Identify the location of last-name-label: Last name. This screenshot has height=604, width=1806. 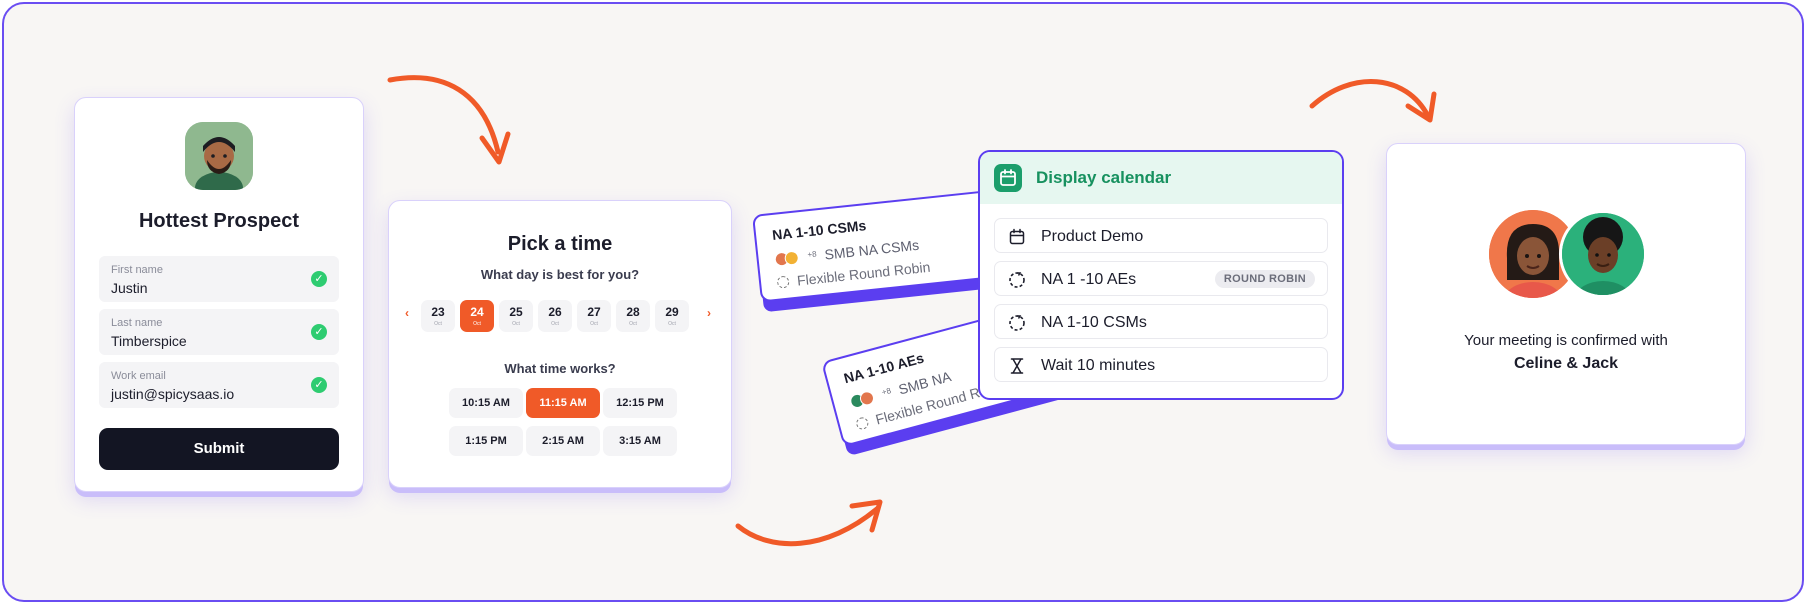
(137, 323).